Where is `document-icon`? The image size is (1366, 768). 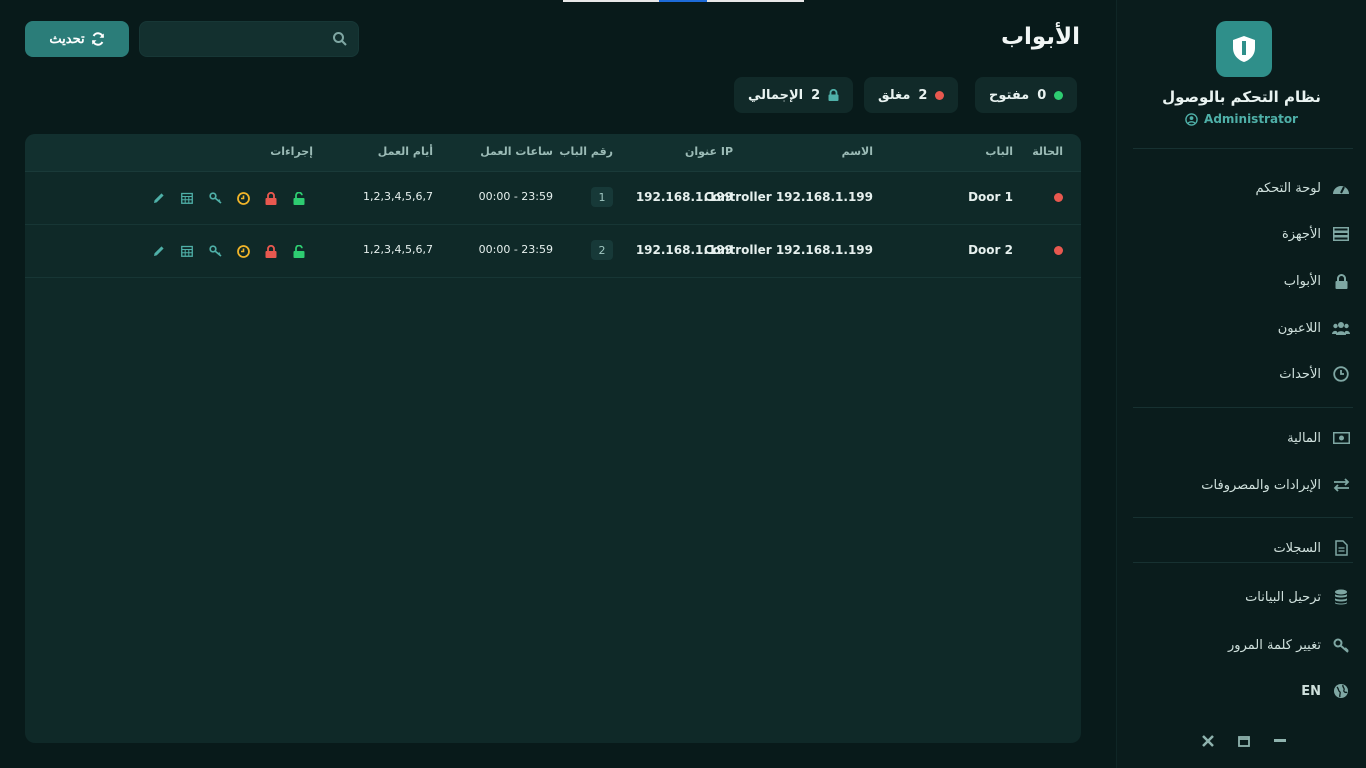
document-icon is located at coordinates (1341, 548).